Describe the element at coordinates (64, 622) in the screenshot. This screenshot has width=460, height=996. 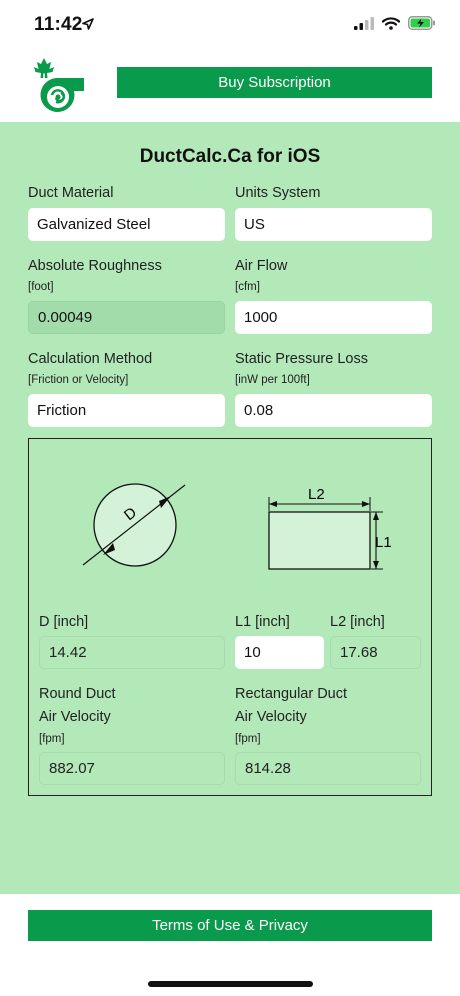
I see `diameter-result-label: D [inch]` at that location.